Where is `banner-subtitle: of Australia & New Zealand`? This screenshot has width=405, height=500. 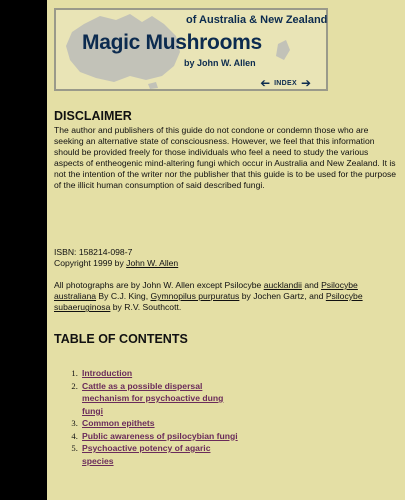 banner-subtitle: of Australia & New Zealand is located at coordinates (257, 20).